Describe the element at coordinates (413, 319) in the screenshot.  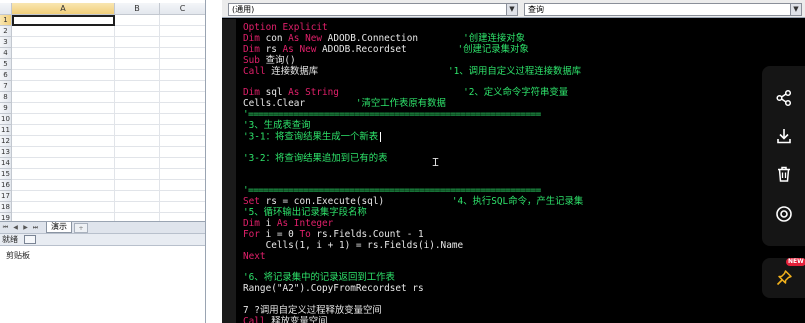
I see `code-line: Call 释放变量空间` at that location.